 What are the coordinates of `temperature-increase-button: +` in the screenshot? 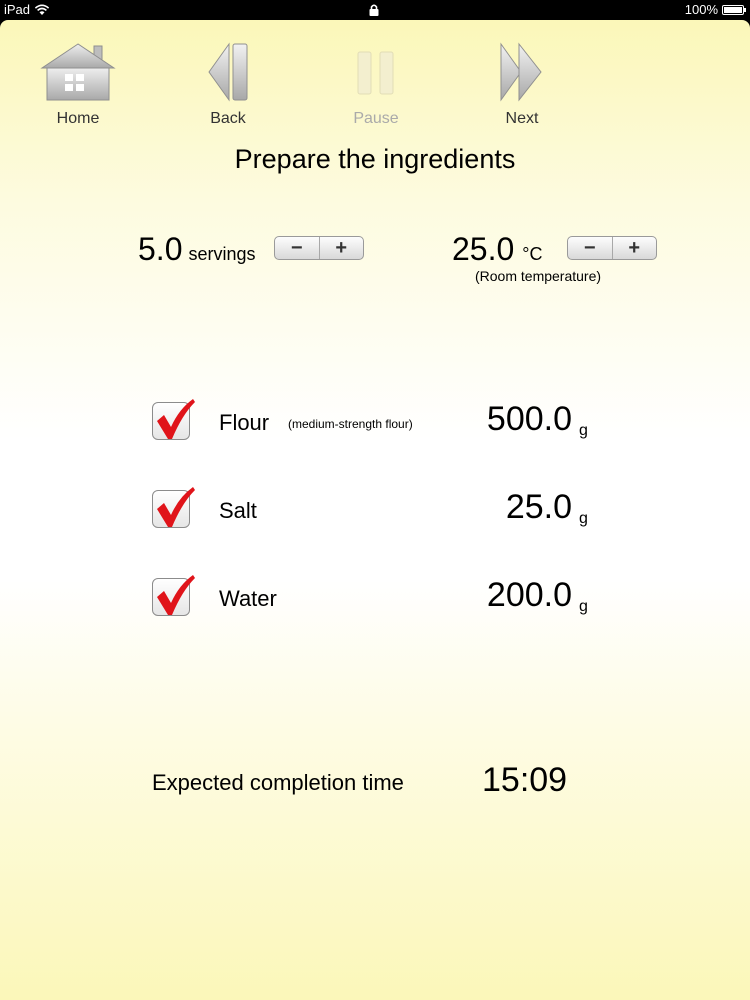 It's located at (634, 248).